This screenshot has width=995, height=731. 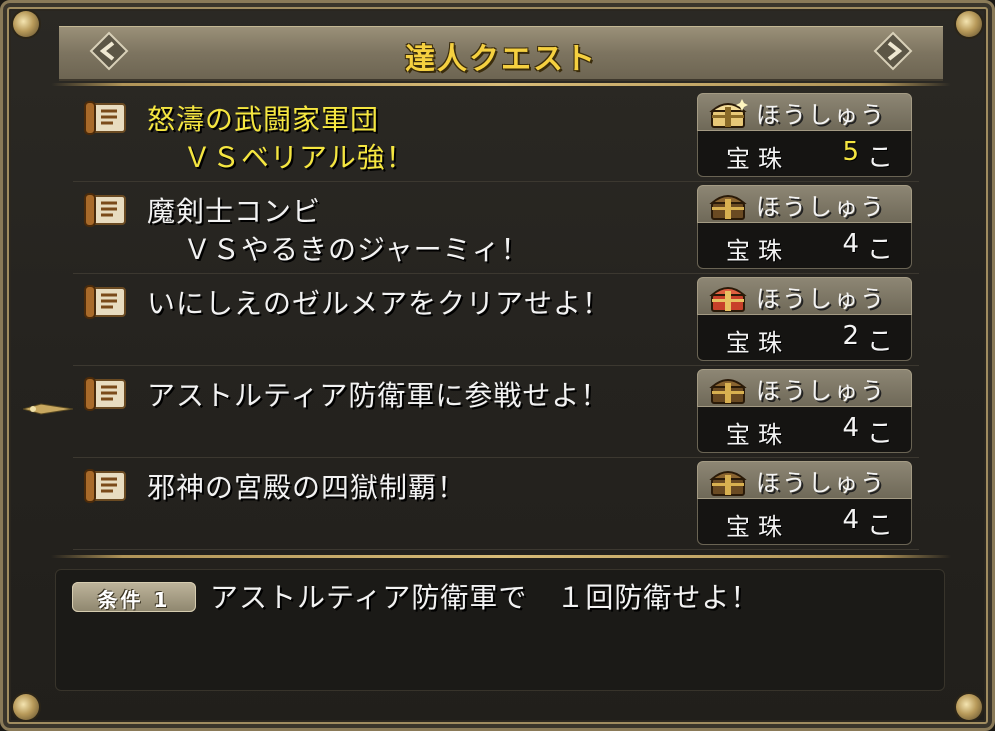 I want to click on quest-row: アストルティア防衛軍に参戦せよ！ ほうしゅう 宝珠 4 こ, so click(x=496, y=412).